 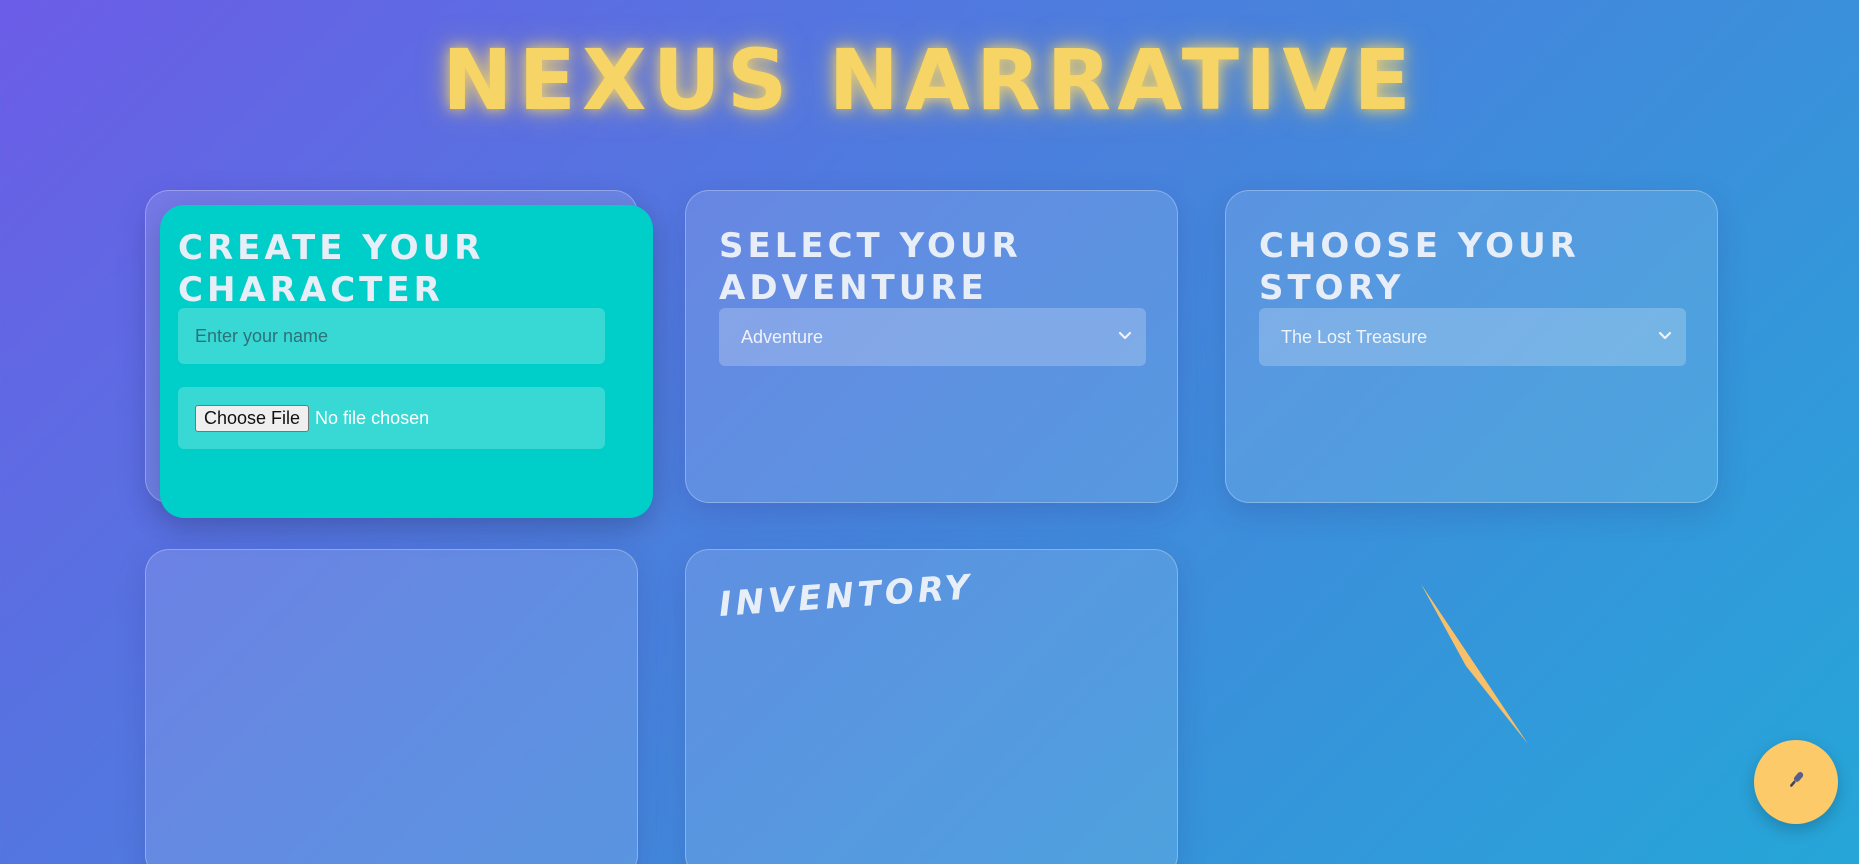 What do you see at coordinates (1354, 336) in the screenshot?
I see `story-select-value: The Lost Treasure` at bounding box center [1354, 336].